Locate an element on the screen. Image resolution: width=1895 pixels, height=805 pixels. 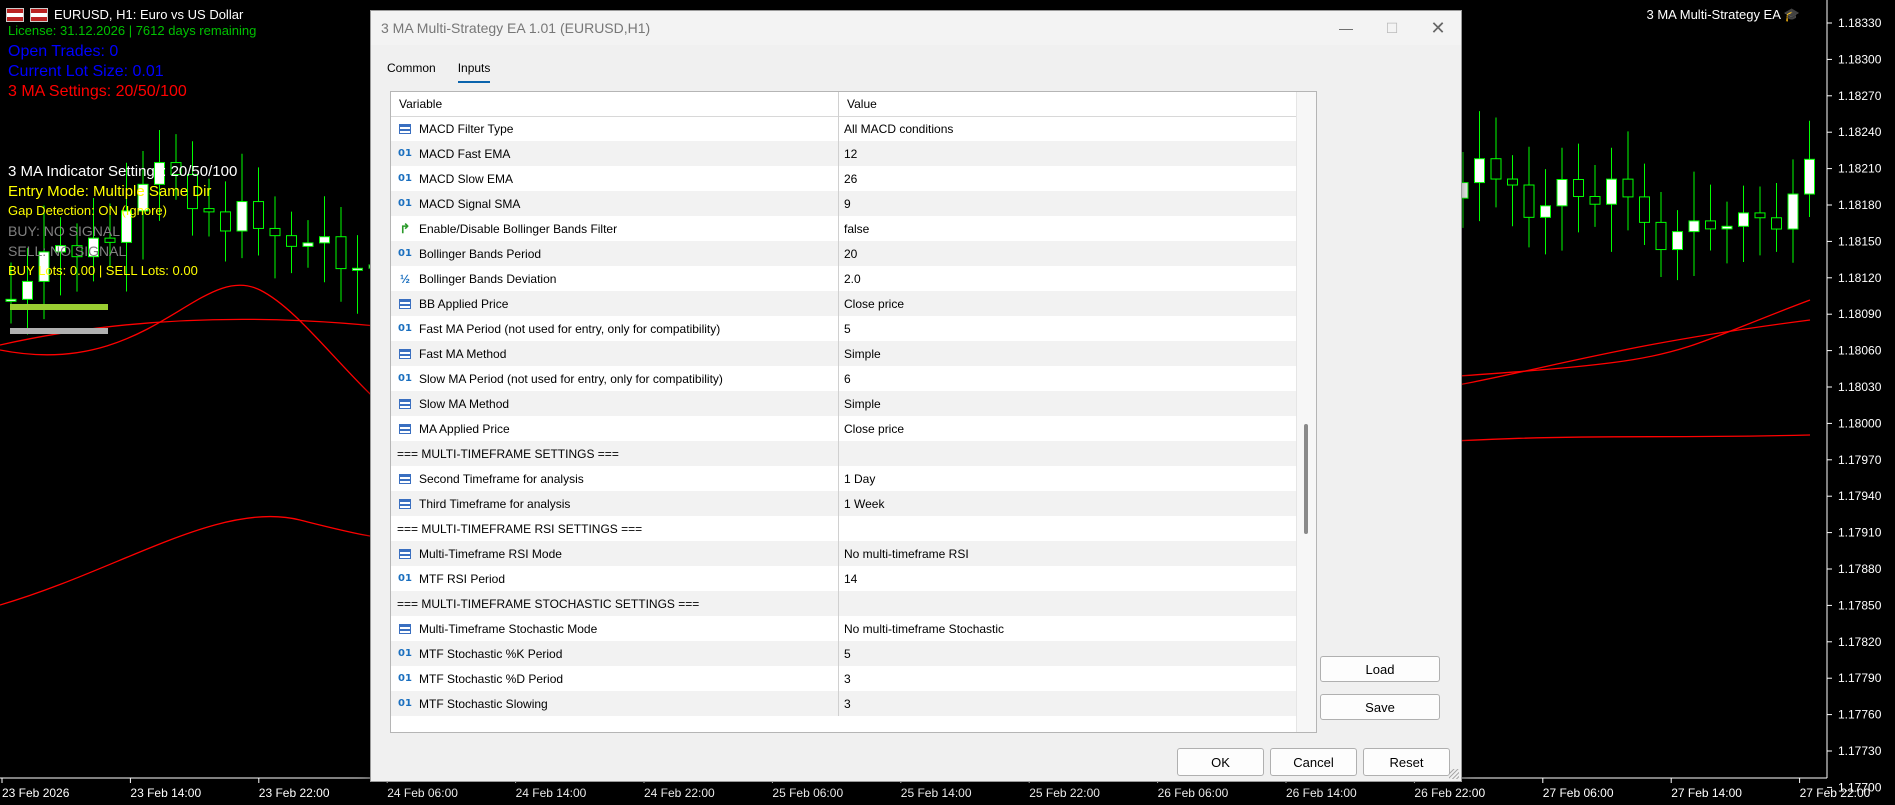
input-variable-cell: === MULTI-TIMEFRAME RSI SETTINGS === is located at coordinates (615, 528).